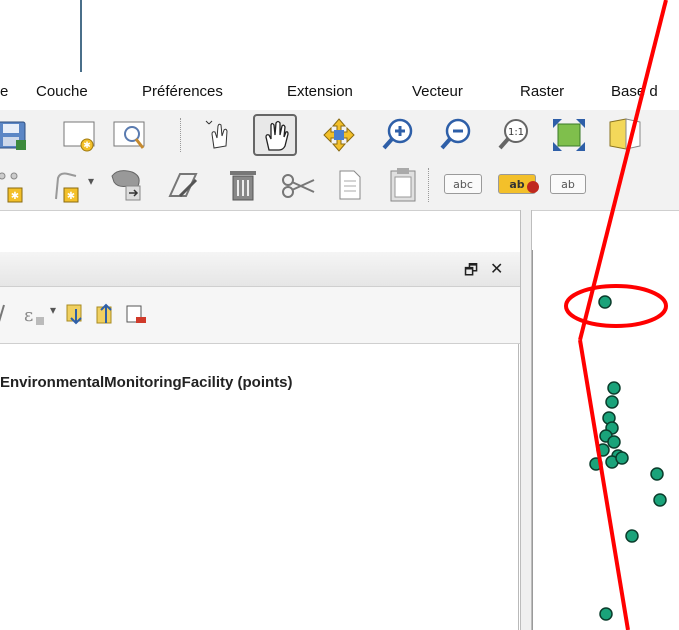 This screenshot has width=679, height=630. I want to click on menu-item-base-de-donnees: Base d, so click(634, 91).